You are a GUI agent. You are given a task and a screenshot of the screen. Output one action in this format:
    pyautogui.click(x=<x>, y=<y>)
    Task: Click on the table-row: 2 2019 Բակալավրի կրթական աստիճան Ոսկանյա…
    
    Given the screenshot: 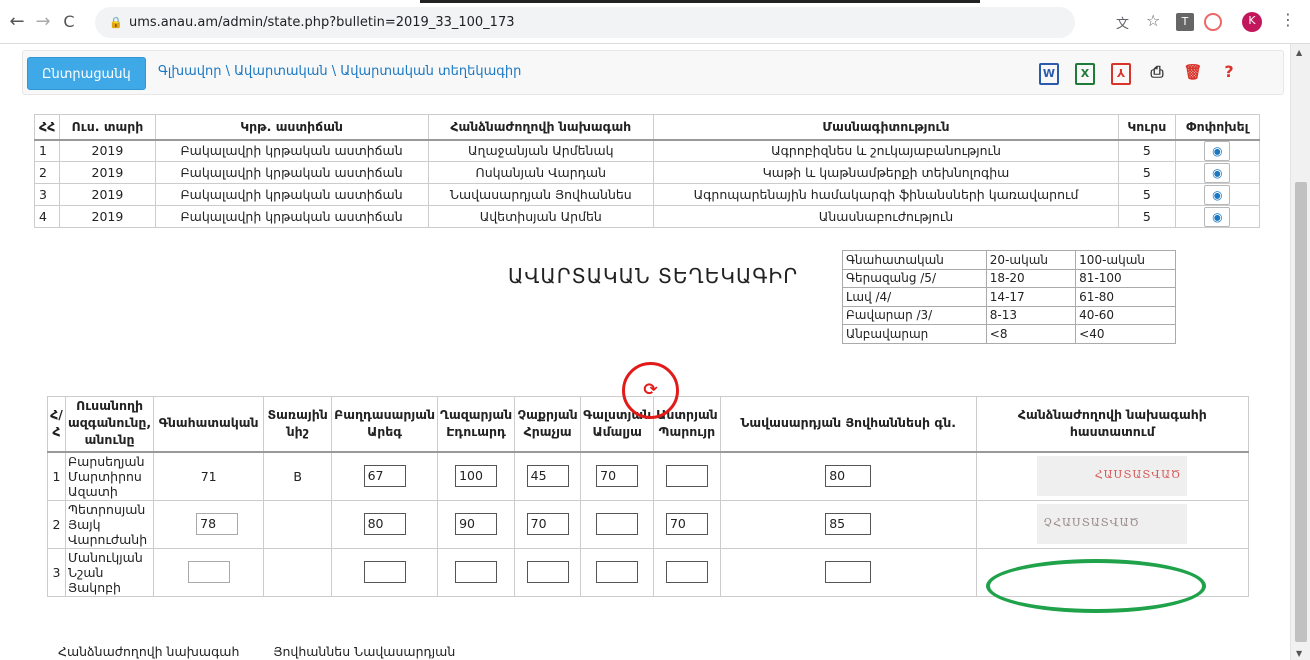 What is the action you would take?
    pyautogui.click(x=647, y=172)
    